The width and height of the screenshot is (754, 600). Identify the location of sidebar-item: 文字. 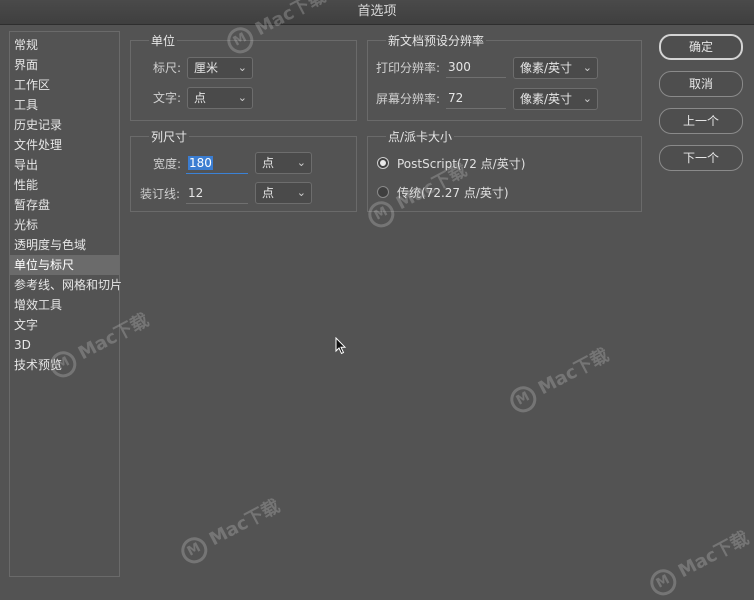
(64, 325).